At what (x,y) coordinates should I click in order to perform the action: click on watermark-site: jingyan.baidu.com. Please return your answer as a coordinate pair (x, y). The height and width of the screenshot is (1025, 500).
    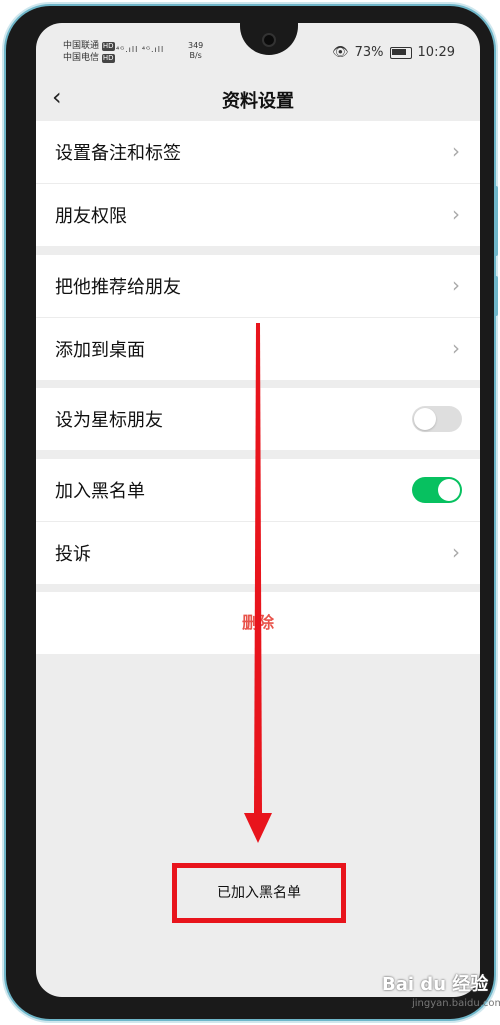
    Looking at the image, I should click on (456, 1003).